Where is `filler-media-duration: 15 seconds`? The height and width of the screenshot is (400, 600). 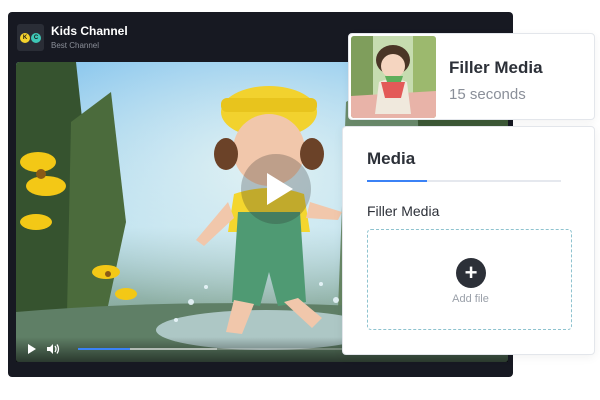 filler-media-duration: 15 seconds is located at coordinates (487, 94).